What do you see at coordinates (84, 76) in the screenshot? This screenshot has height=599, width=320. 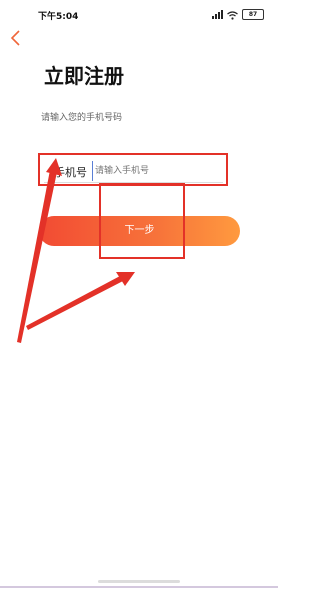 I see `page-title: 立即注册` at bounding box center [84, 76].